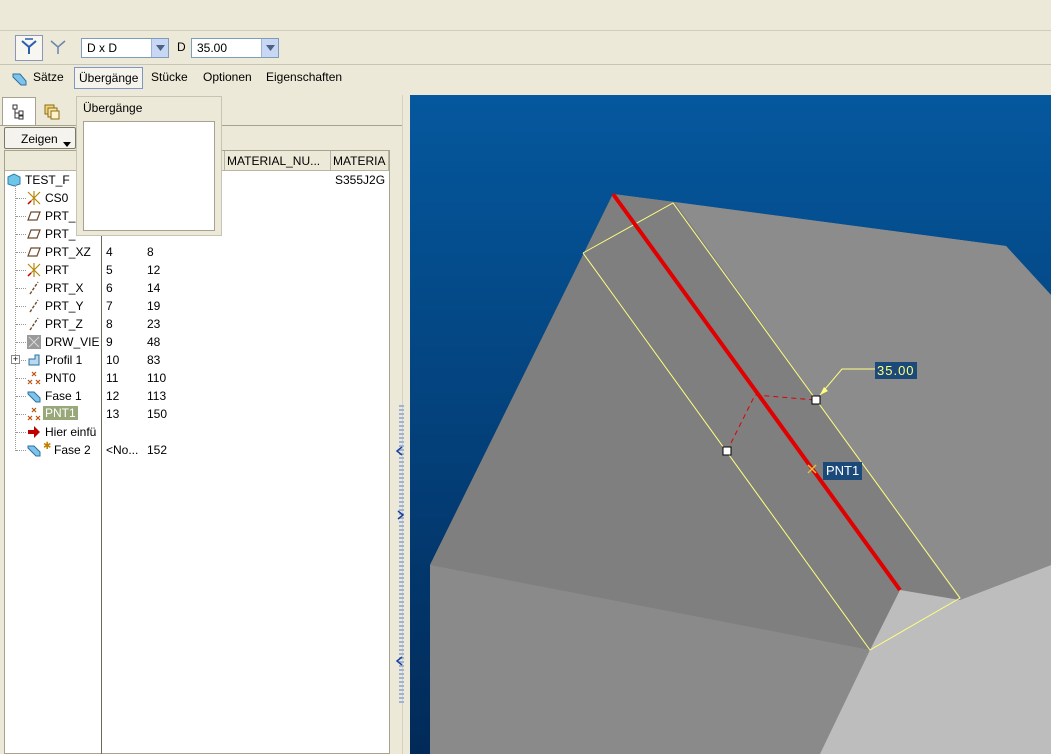  Describe the element at coordinates (197, 288) in the screenshot. I see `tree-row: PRT_X 6 14` at that location.